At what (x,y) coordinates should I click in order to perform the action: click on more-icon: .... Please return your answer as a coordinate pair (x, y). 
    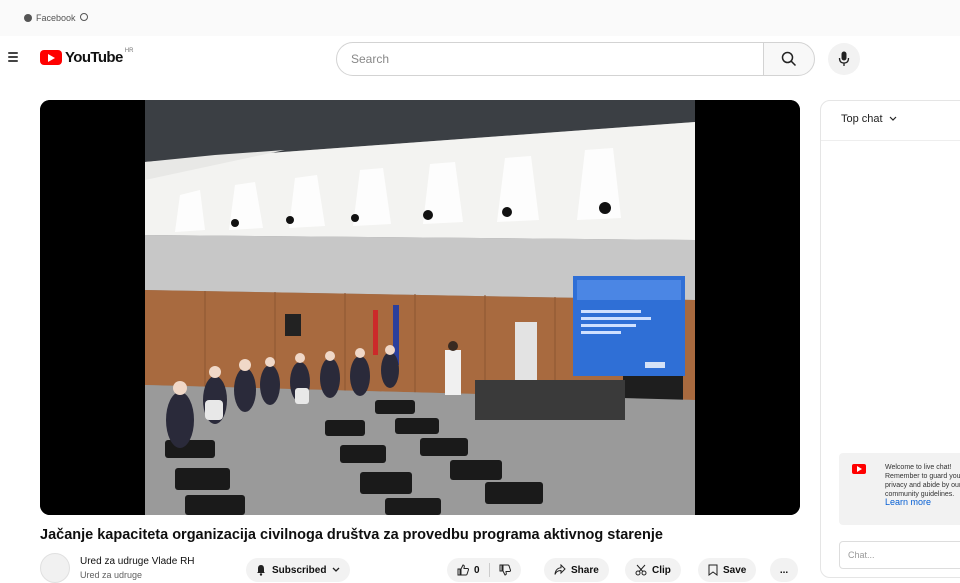
    Looking at the image, I should click on (784, 570).